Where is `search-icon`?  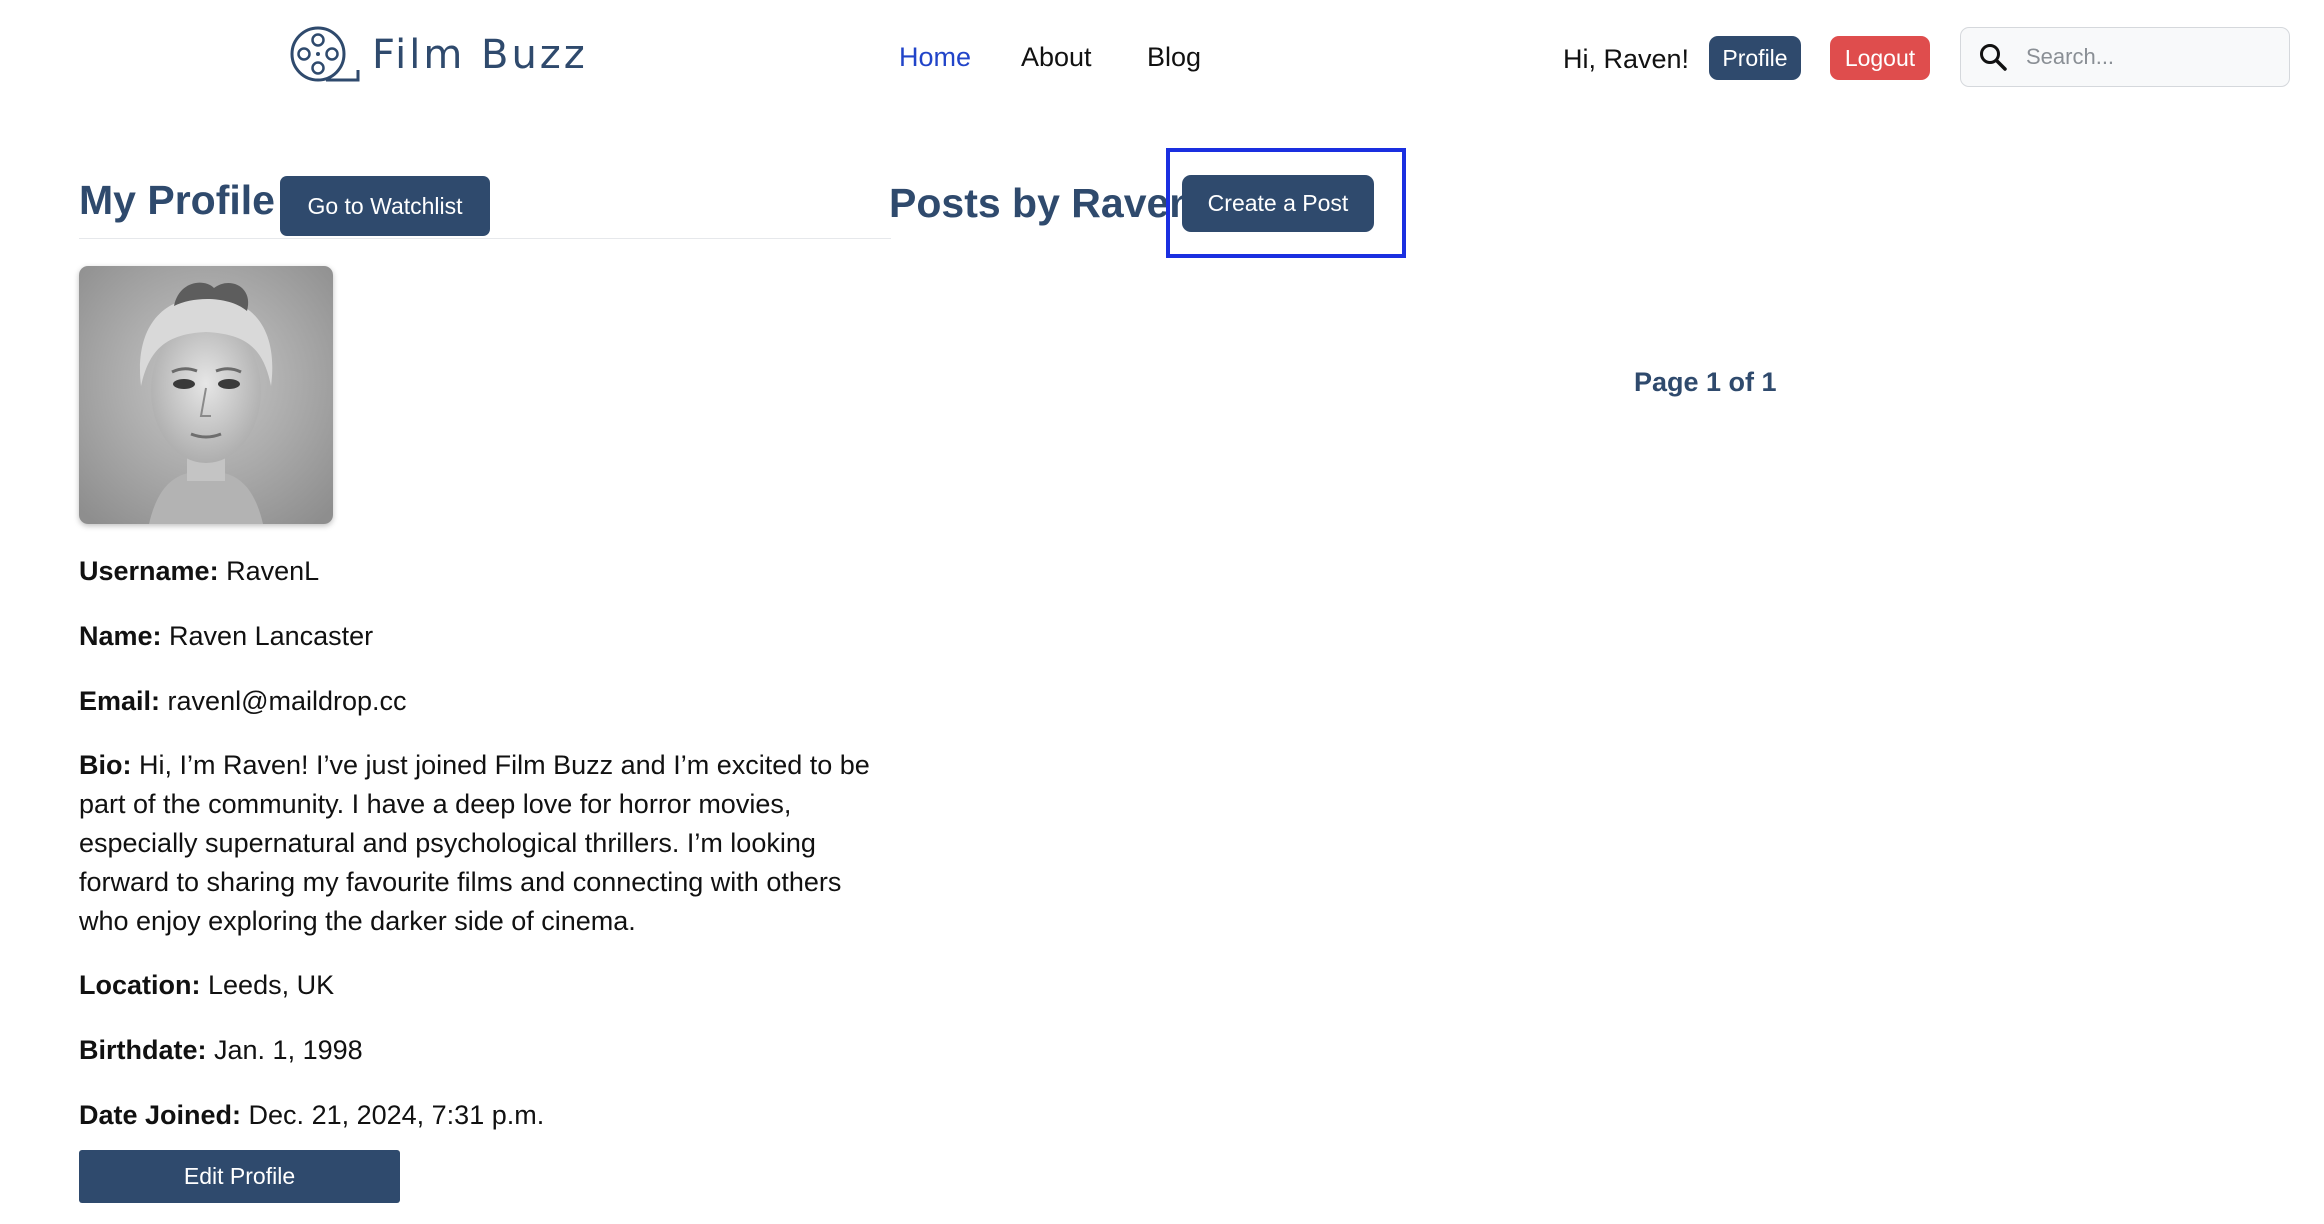
search-icon is located at coordinates (1993, 57).